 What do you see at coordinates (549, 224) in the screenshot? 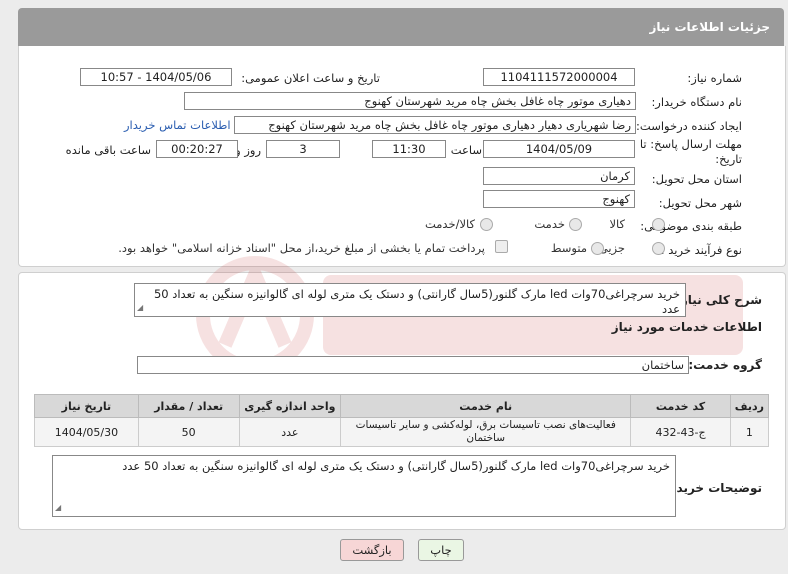
I see `category-service-label: خدمت` at bounding box center [549, 224].